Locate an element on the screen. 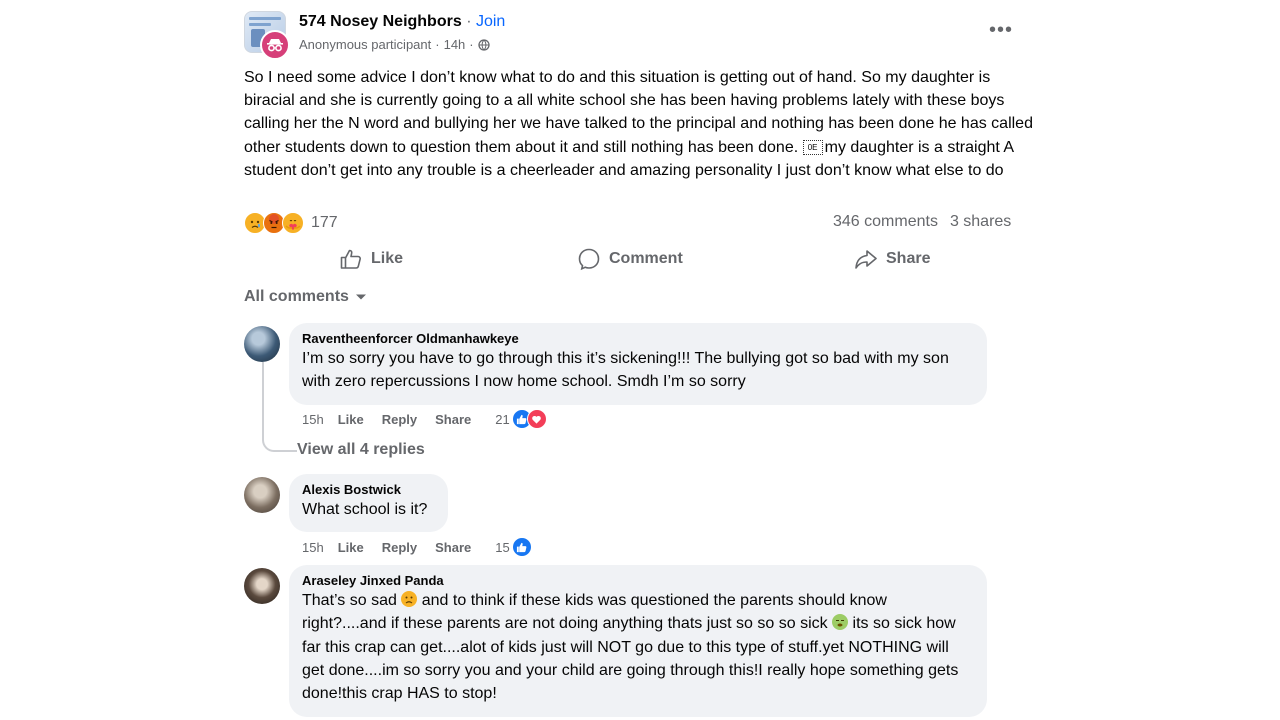  post-author: Anonymous participant is located at coordinates (365, 44).